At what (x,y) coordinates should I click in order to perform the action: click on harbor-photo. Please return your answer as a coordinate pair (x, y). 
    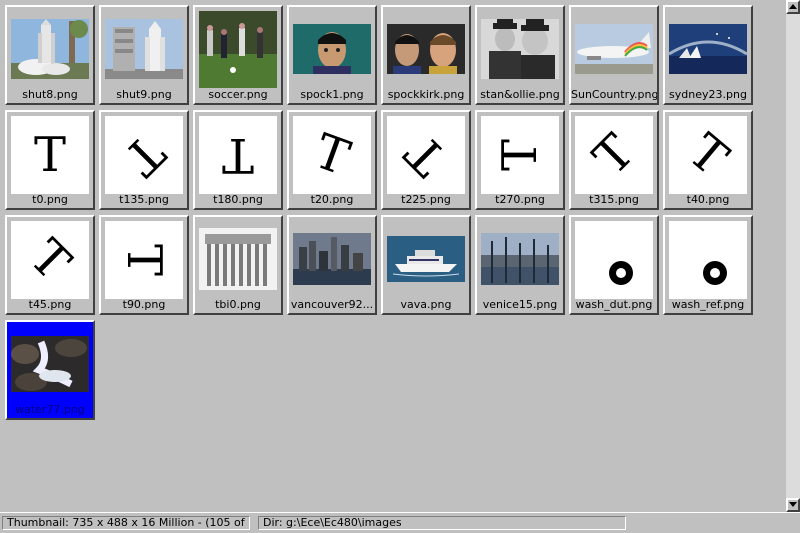
    Looking at the image, I should click on (708, 50).